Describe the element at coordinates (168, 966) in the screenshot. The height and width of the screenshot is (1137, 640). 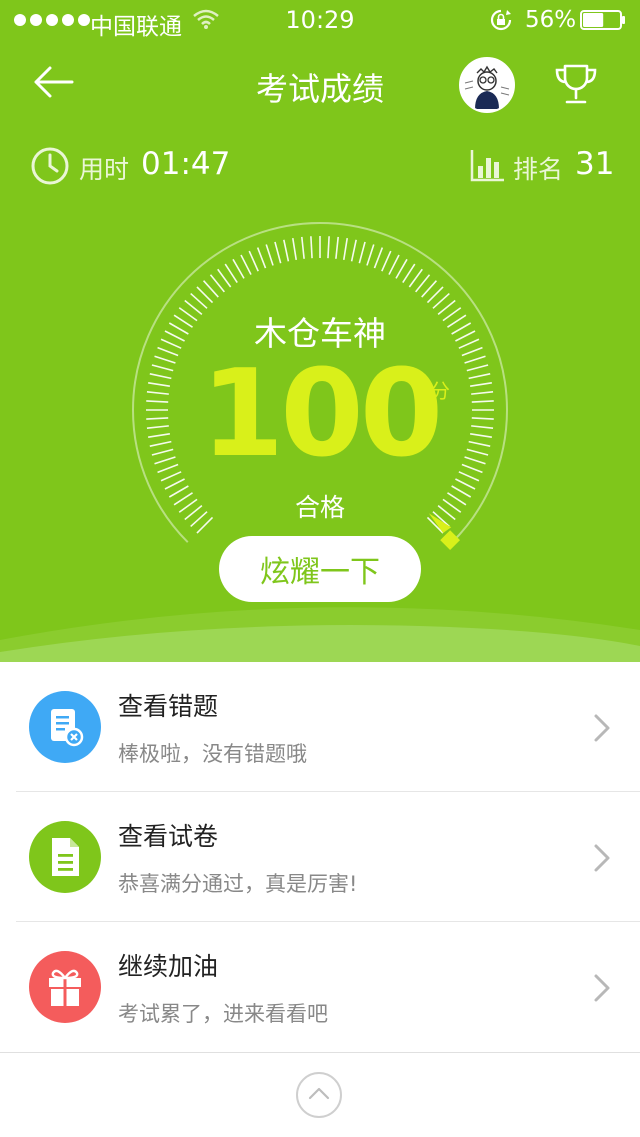
I see `list-item-title: 继续加油` at that location.